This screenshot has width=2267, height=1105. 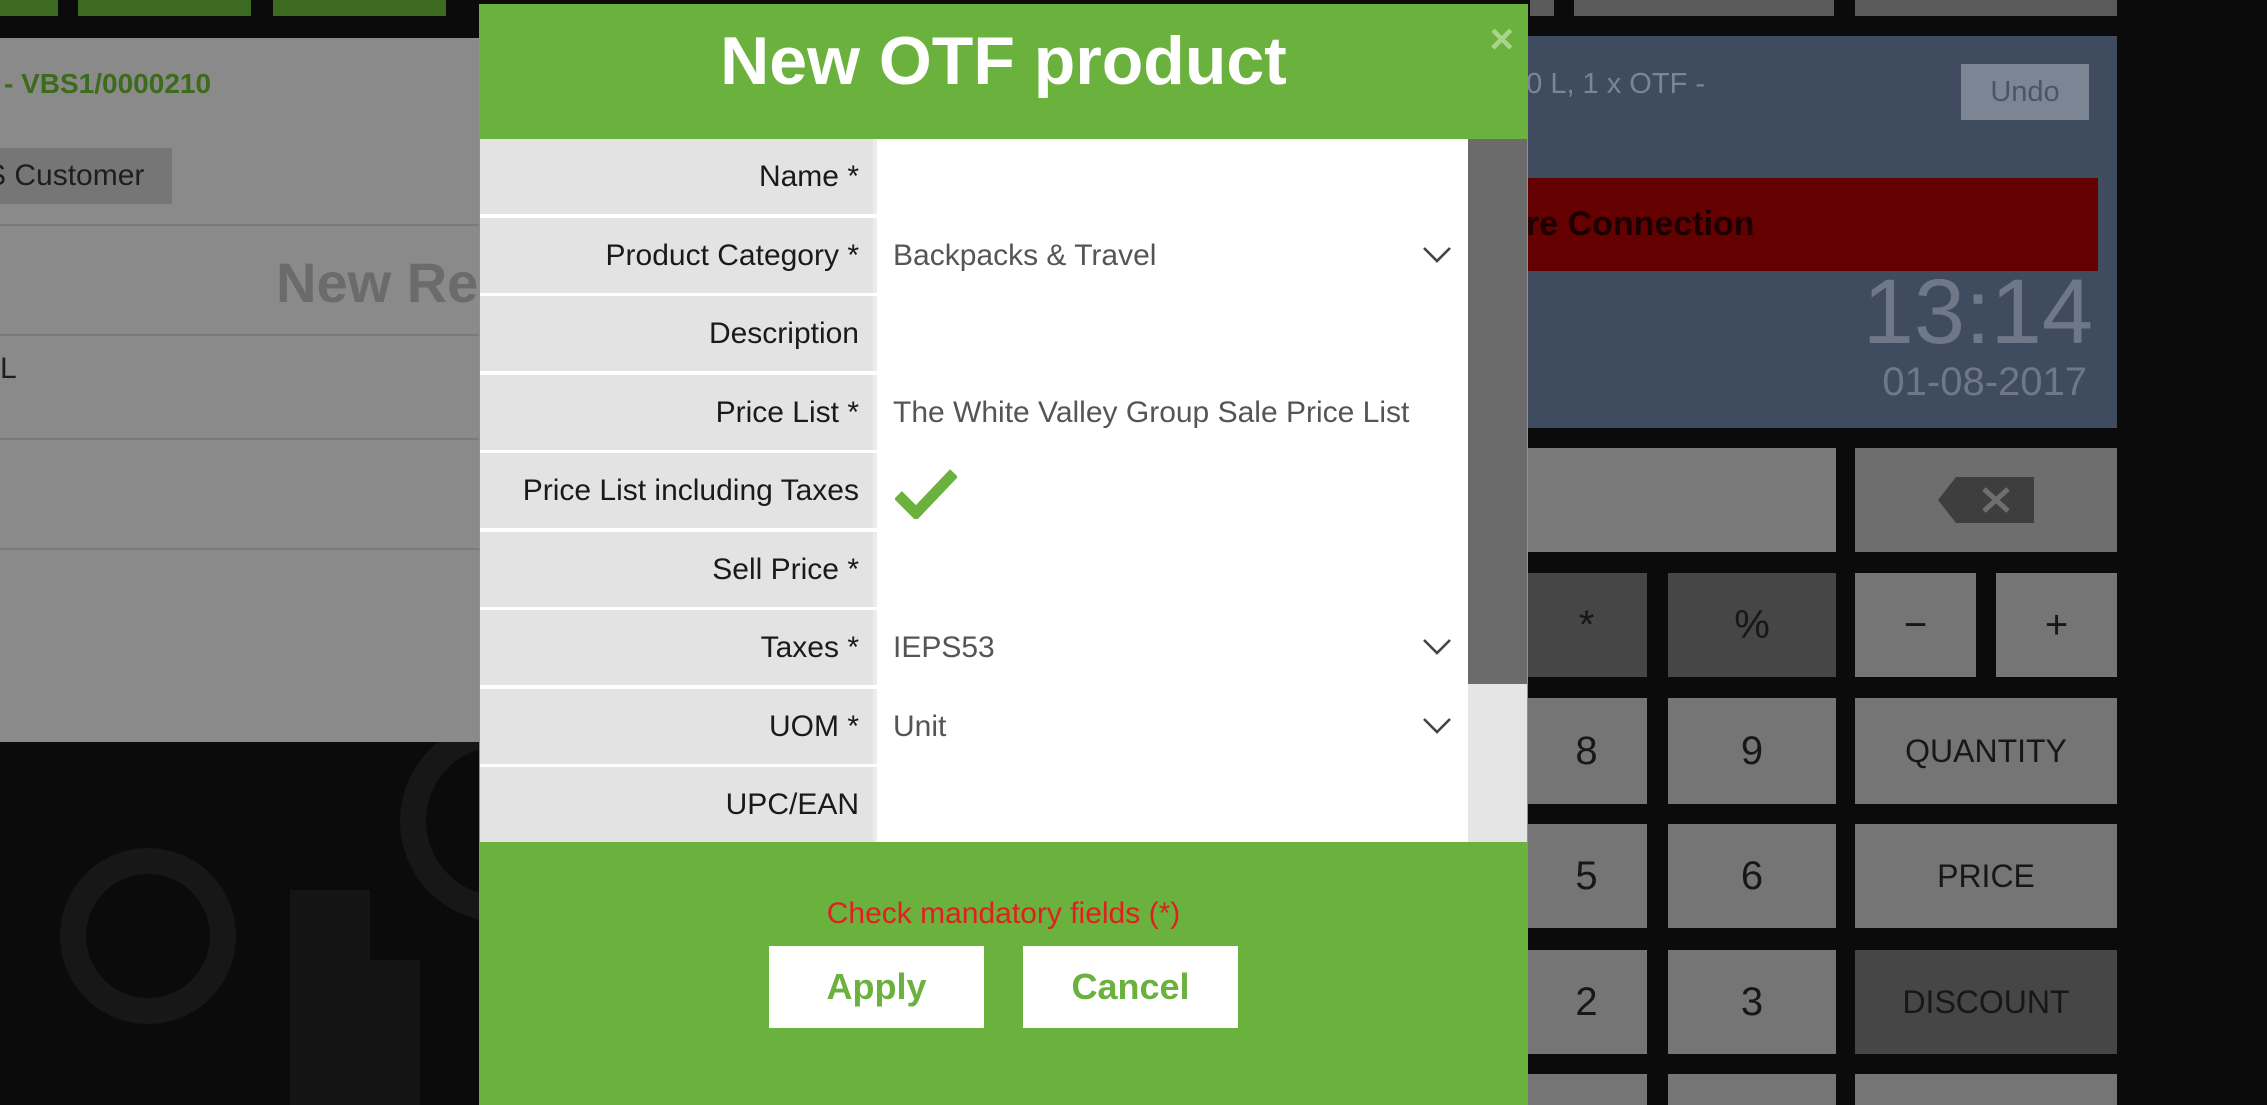 I want to click on keypad-display, so click(x=1681, y=500).